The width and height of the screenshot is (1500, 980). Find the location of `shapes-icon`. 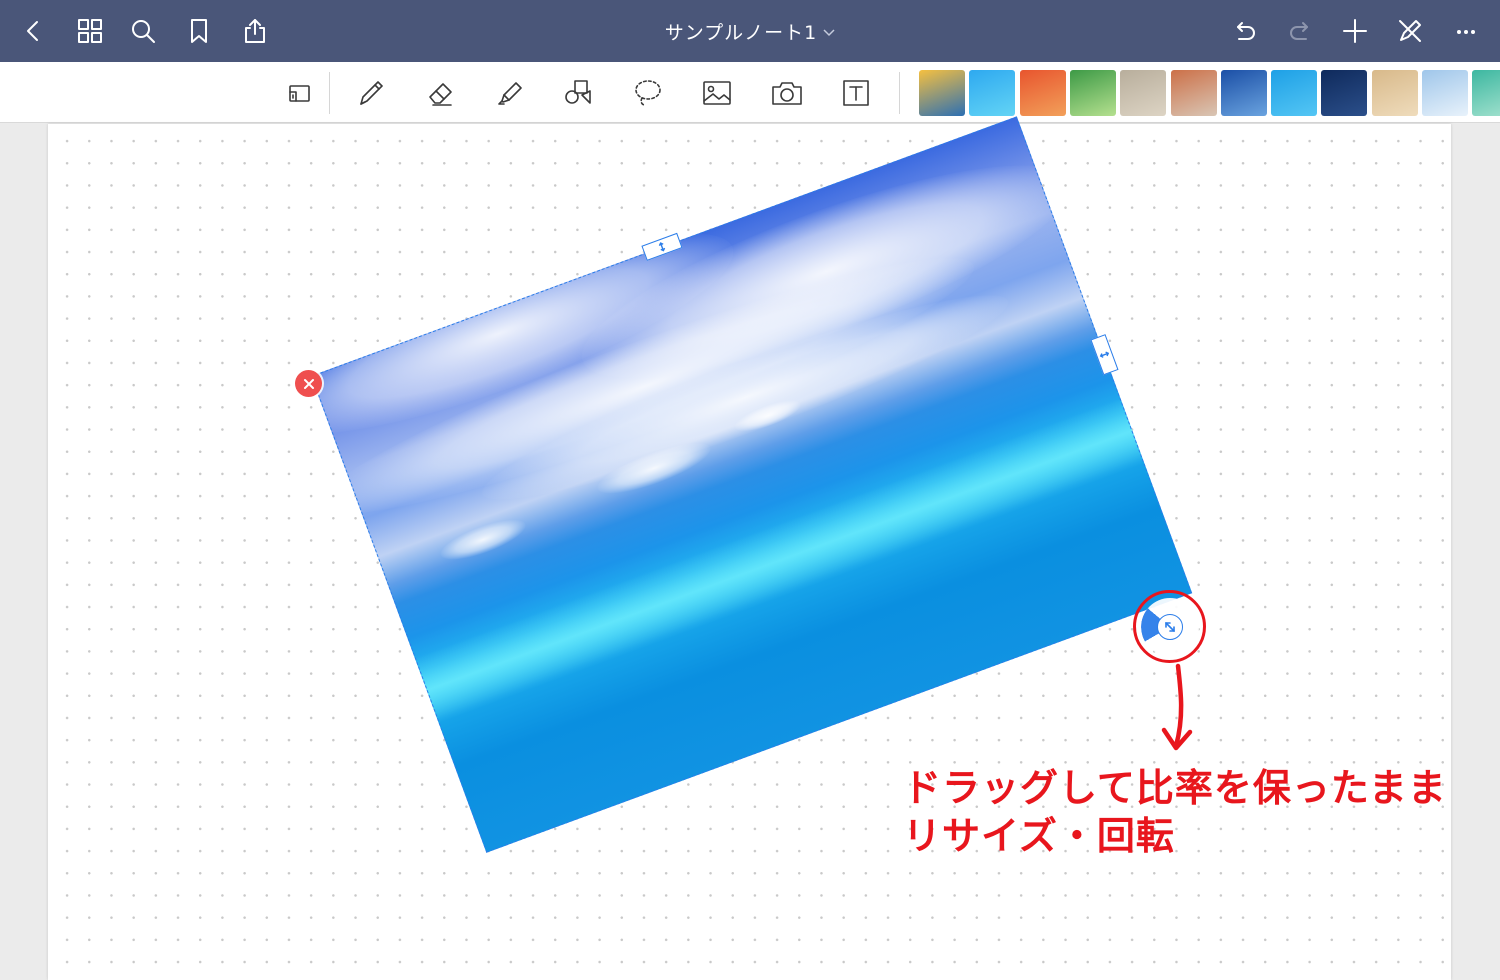

shapes-icon is located at coordinates (578, 92).